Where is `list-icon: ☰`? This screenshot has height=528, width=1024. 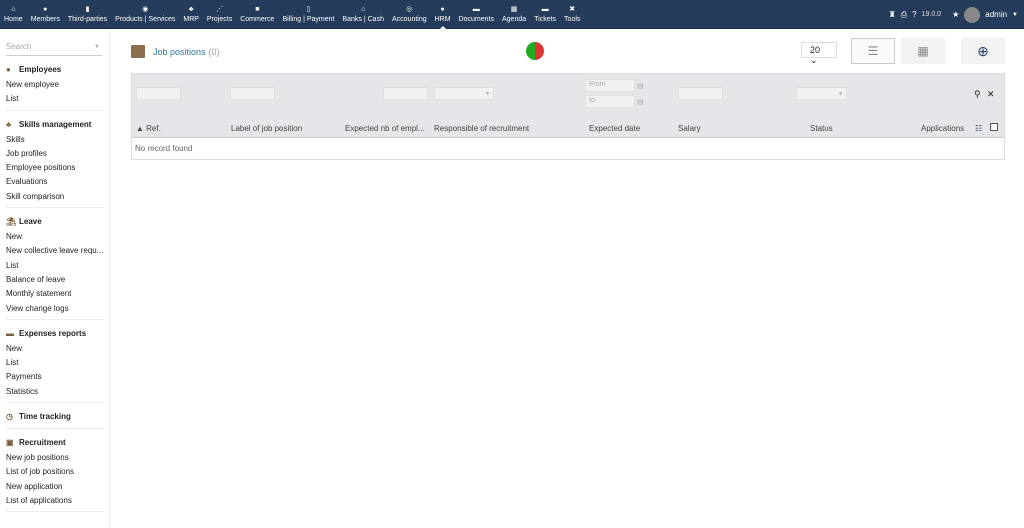
list-icon: ☰ is located at coordinates (873, 51).